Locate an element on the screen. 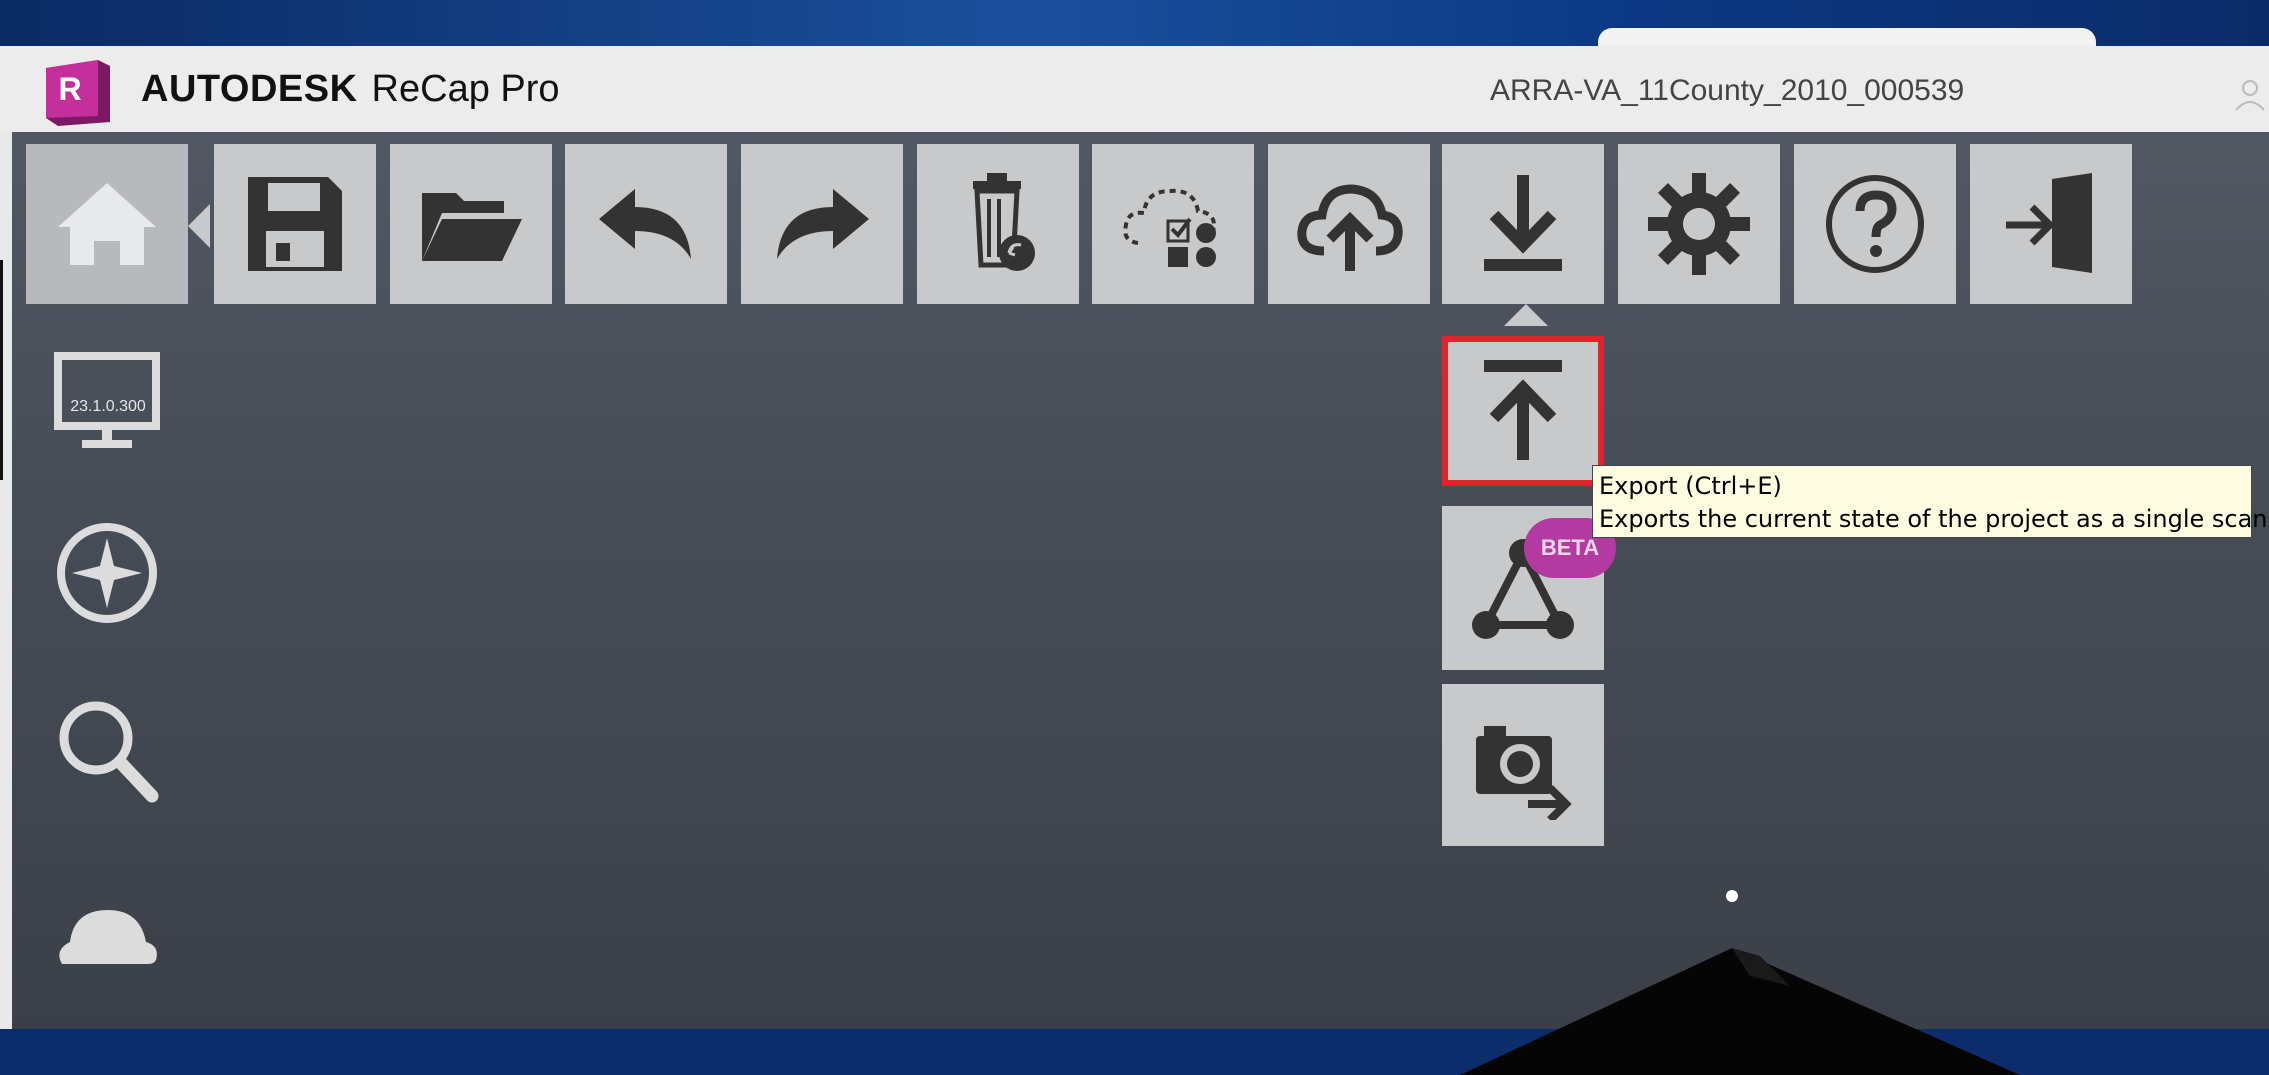 The height and width of the screenshot is (1075, 2269). folder-open-icon is located at coordinates (472, 227).